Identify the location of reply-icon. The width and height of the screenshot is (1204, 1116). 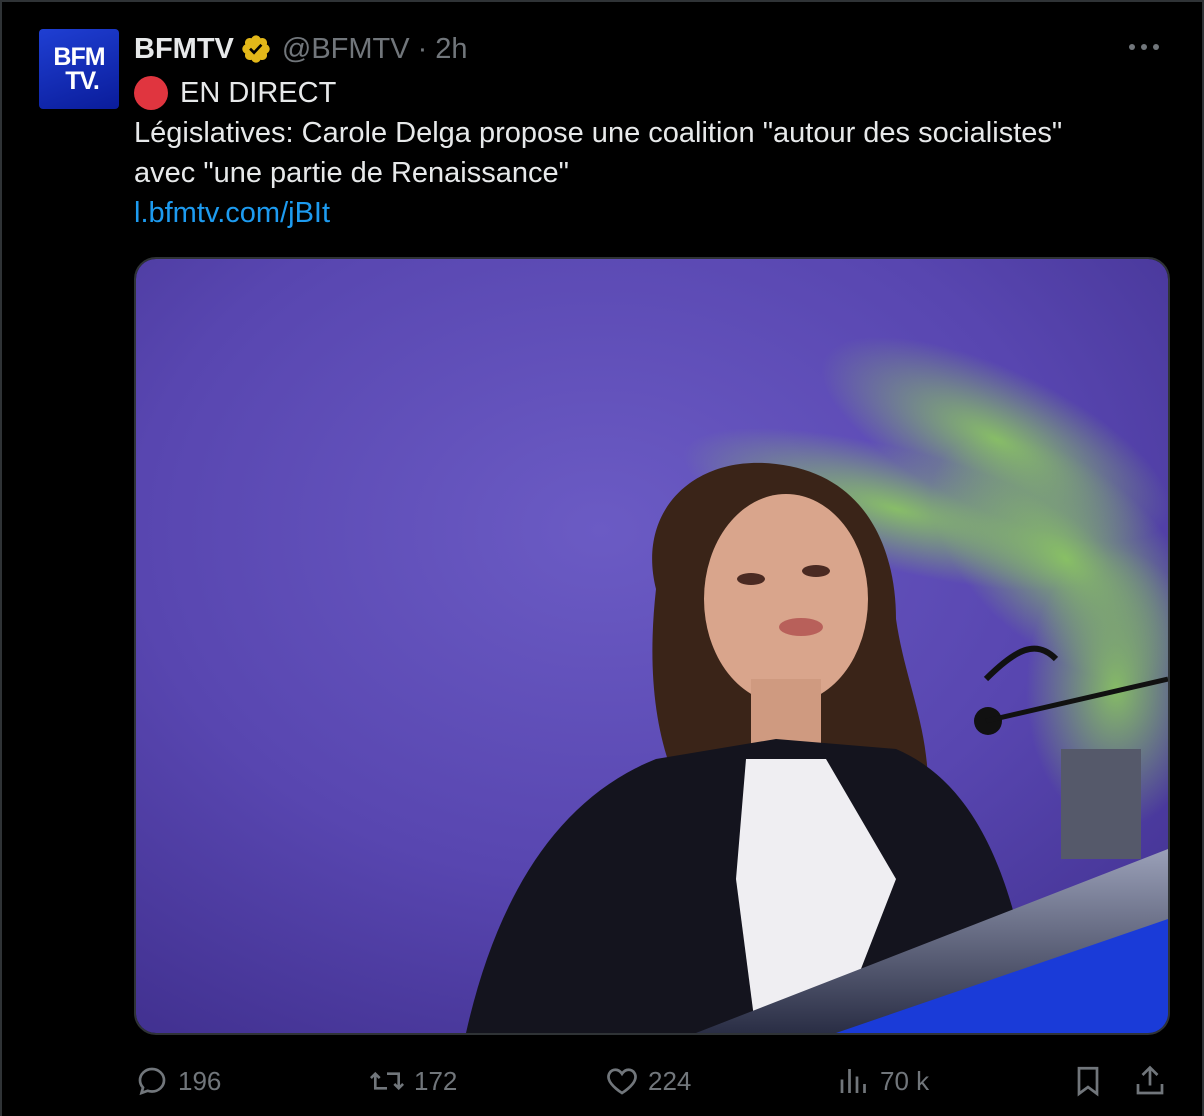
(152, 1081).